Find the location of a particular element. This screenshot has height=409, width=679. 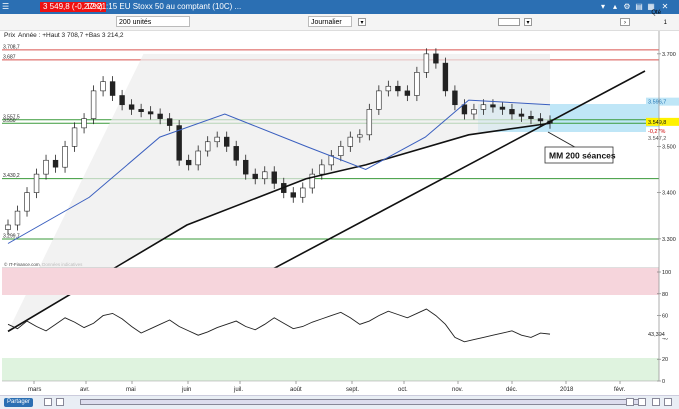

nav-prev-icon is located at coordinates (60, 402).